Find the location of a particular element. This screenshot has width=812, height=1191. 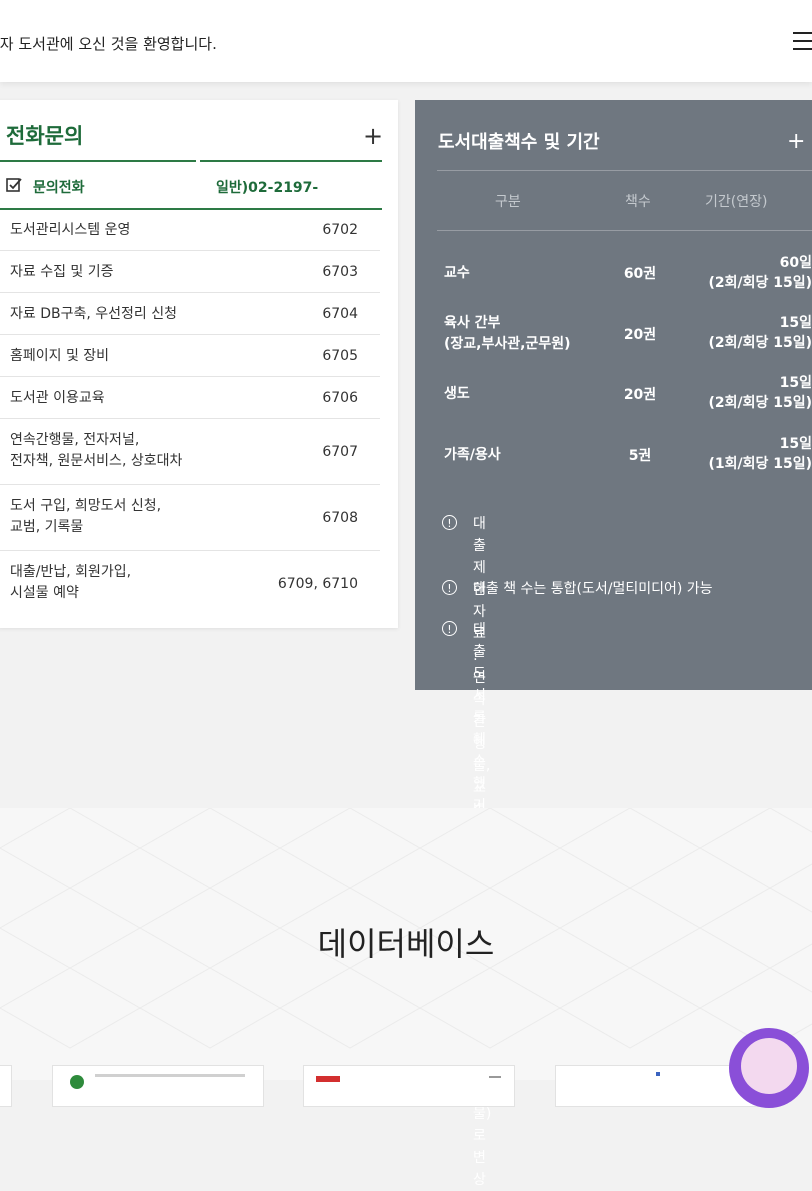

loan-row-category: 육사 간부 (장교,부사관,군무원) is located at coordinates (507, 333).